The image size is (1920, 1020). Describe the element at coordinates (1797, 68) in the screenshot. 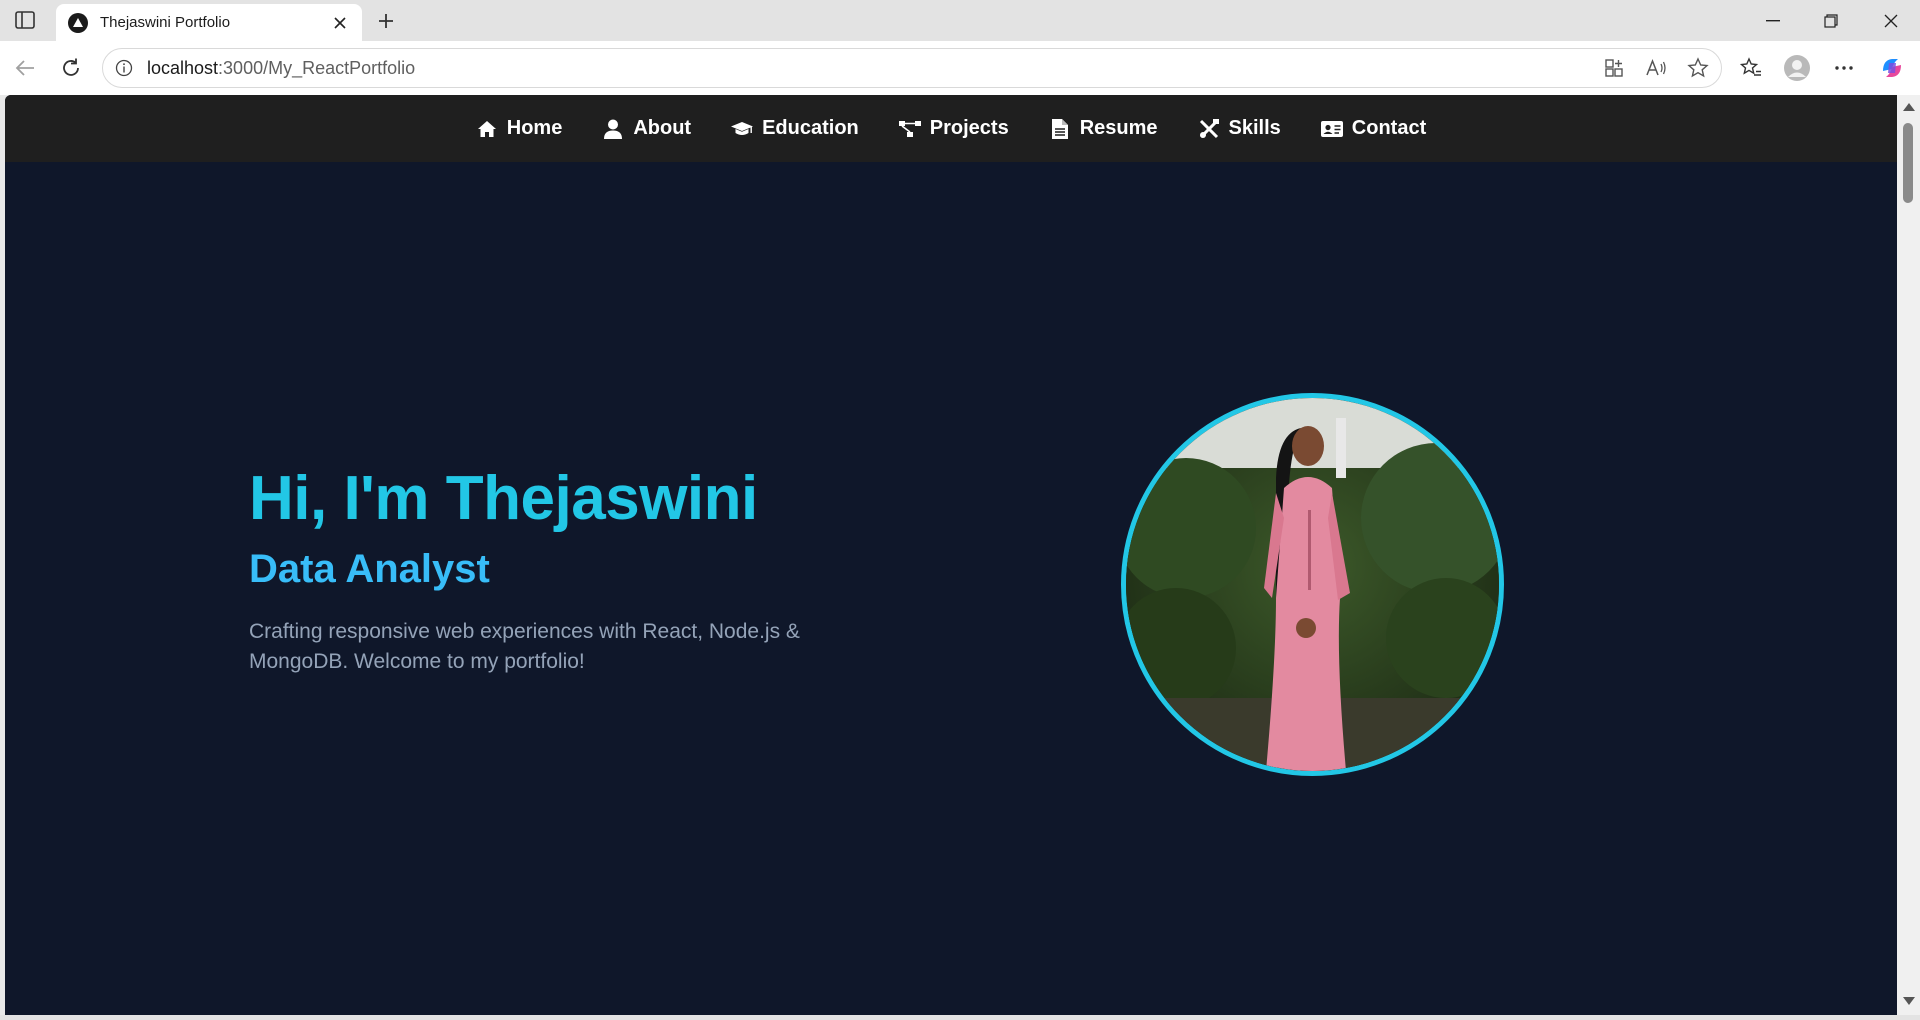

I see `profile-avatar-icon` at that location.